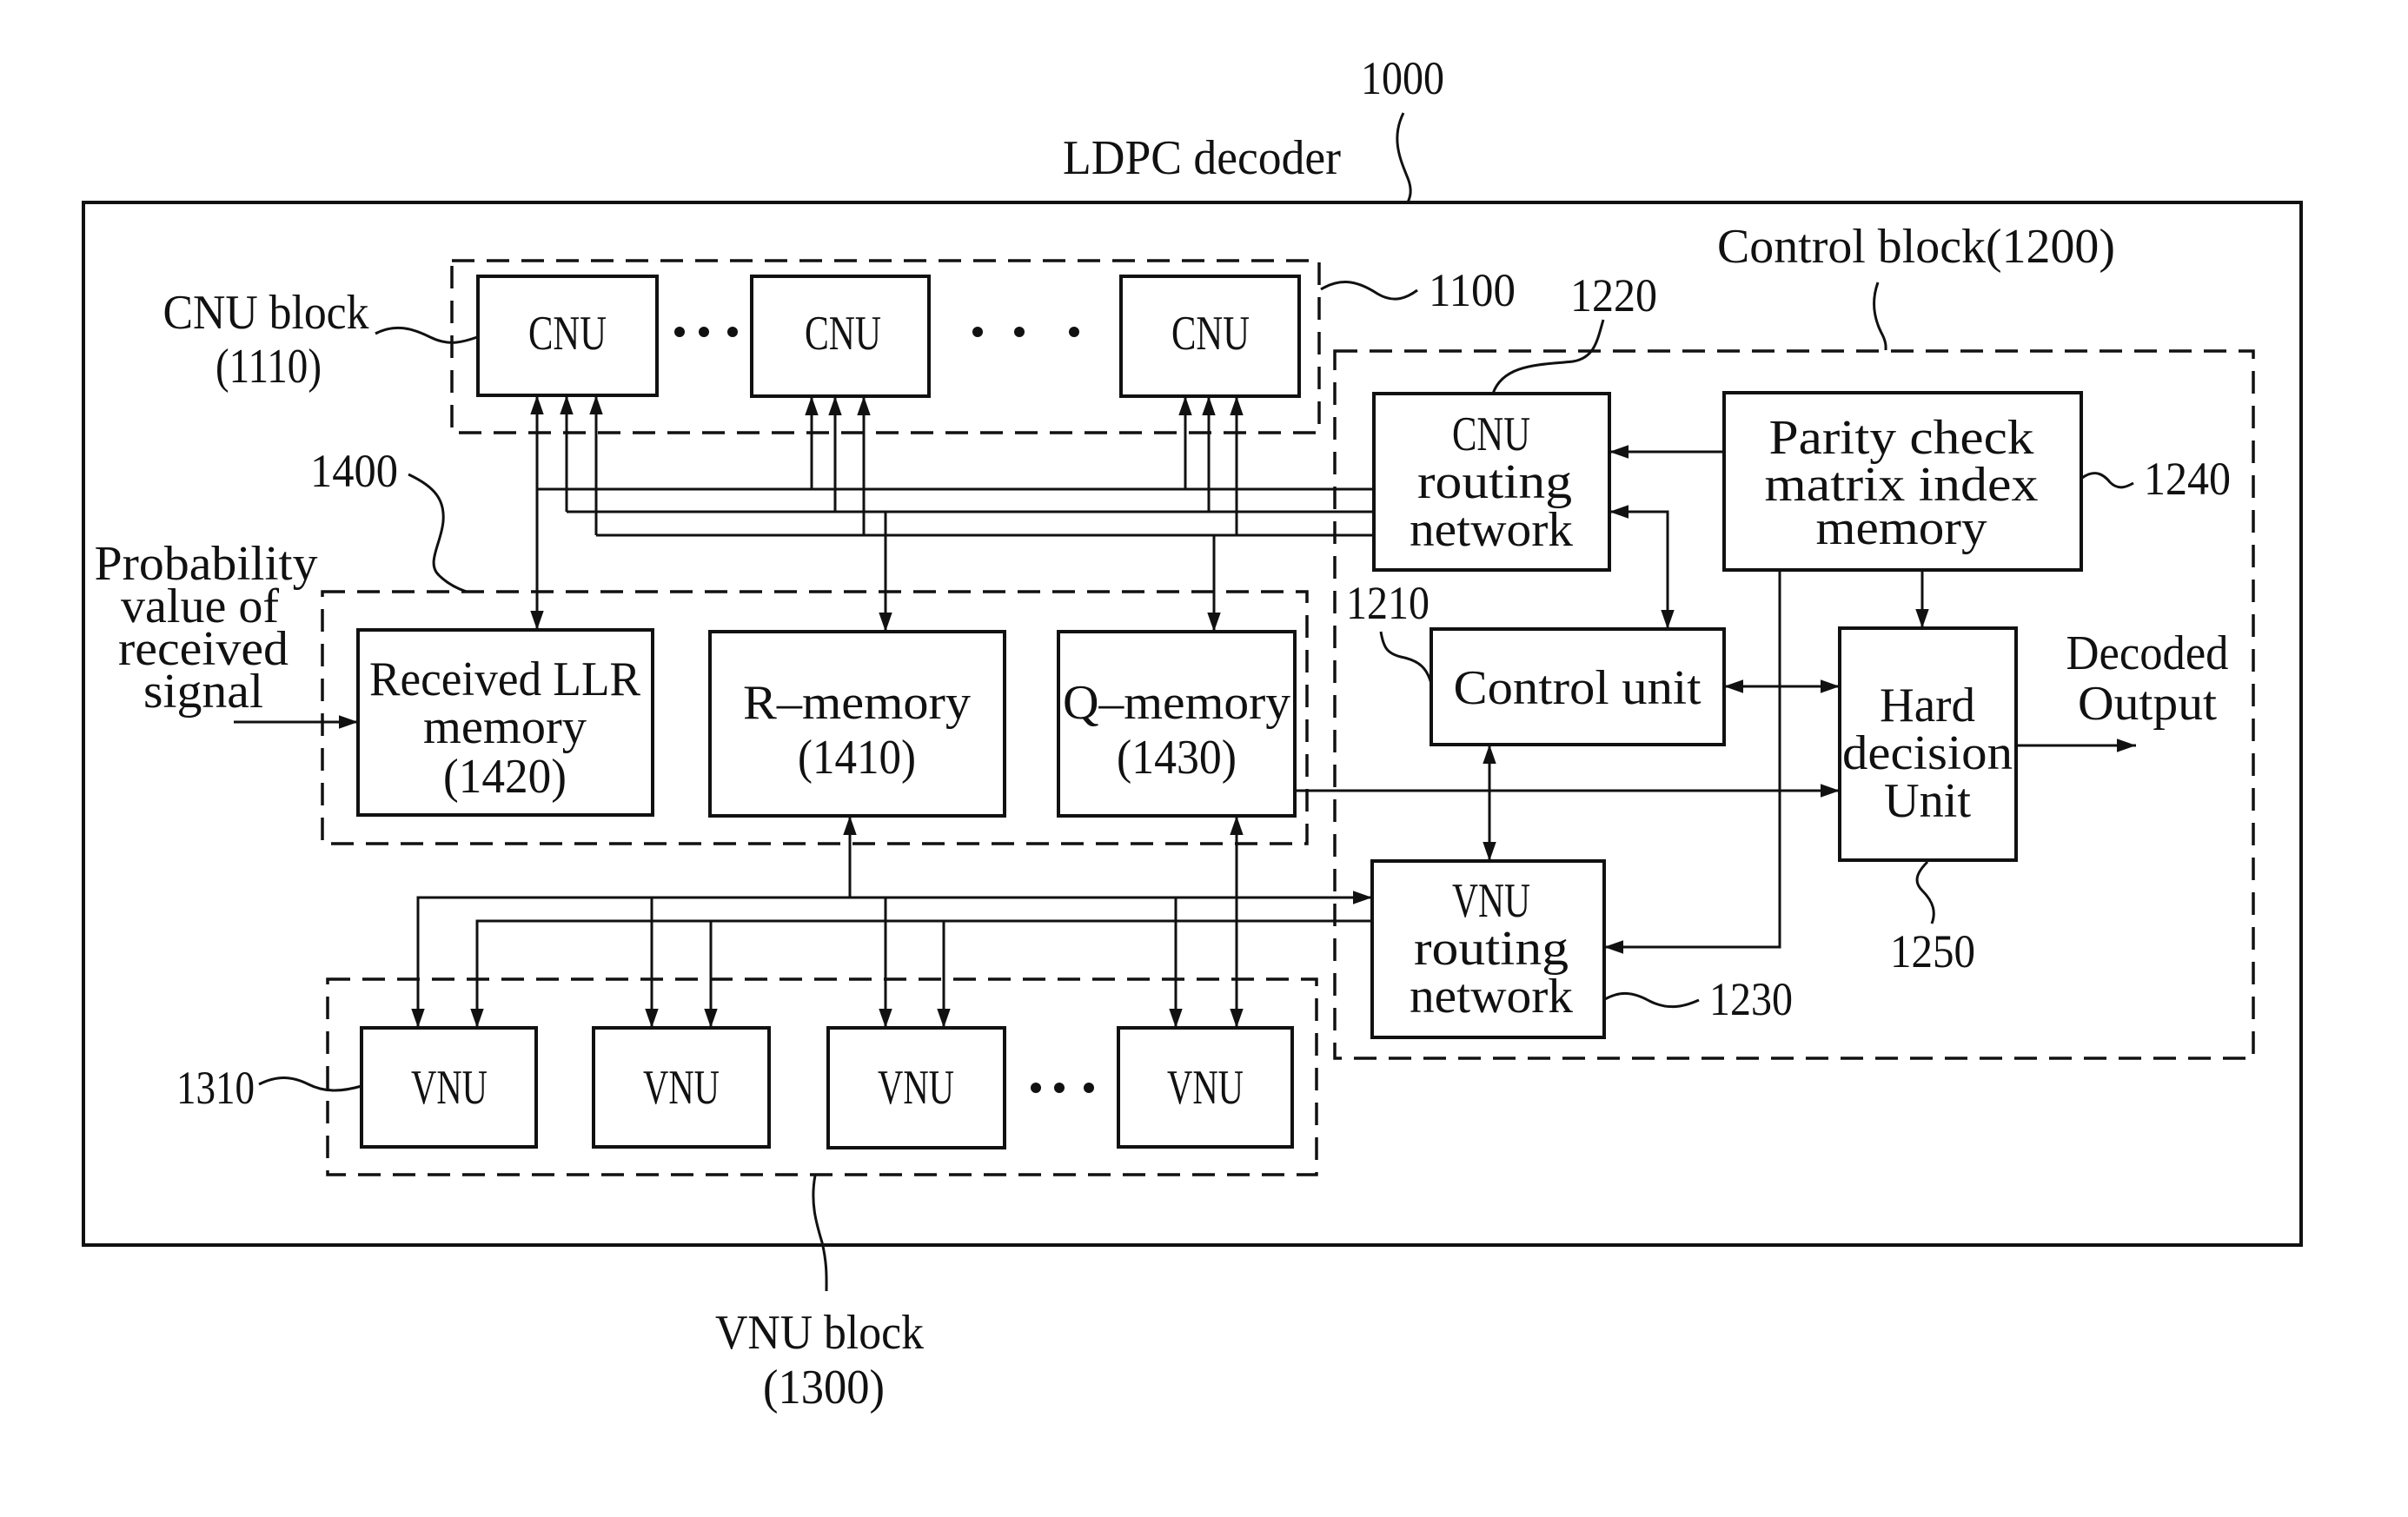  Describe the element at coordinates (952, 513) in the screenshot. I see `cnu-bus` at that location.